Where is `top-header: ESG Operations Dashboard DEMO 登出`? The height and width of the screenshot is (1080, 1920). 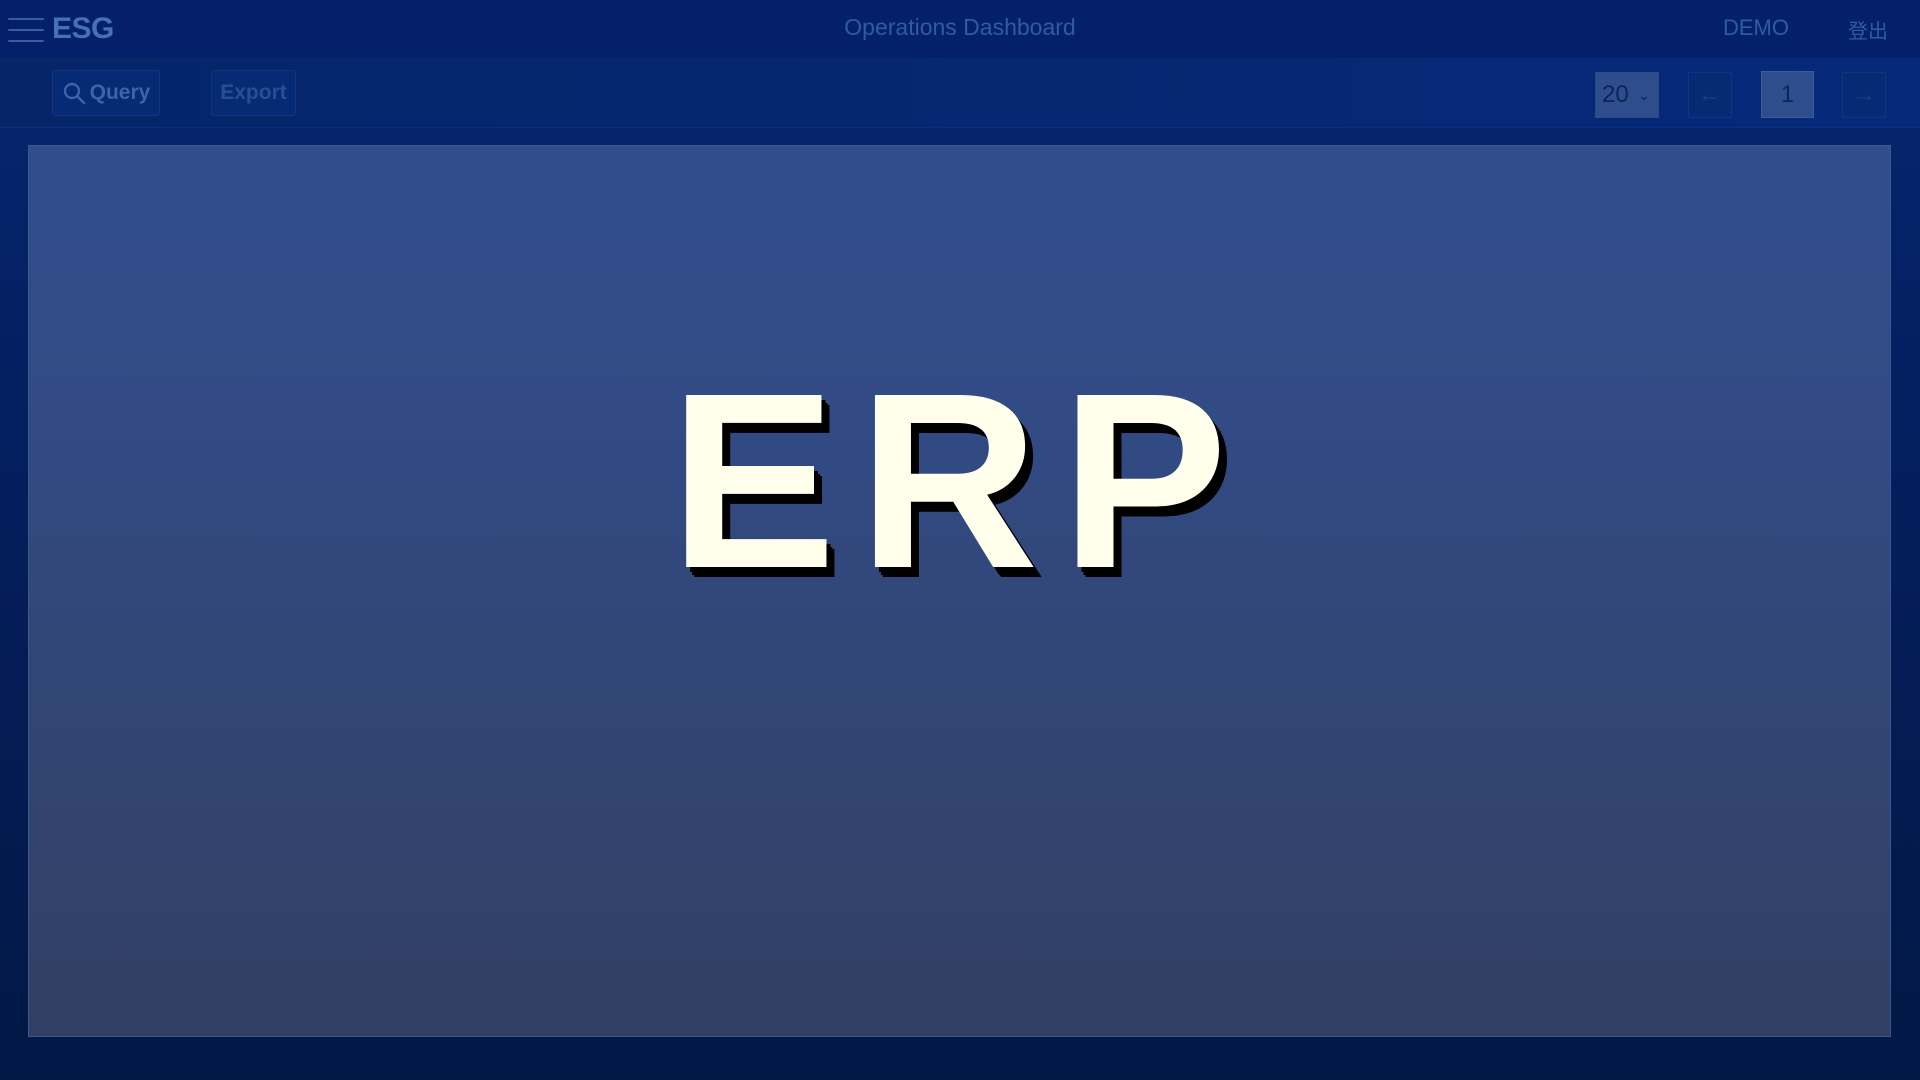
top-header: ESG Operations Dashboard DEMO 登出 is located at coordinates (960, 29).